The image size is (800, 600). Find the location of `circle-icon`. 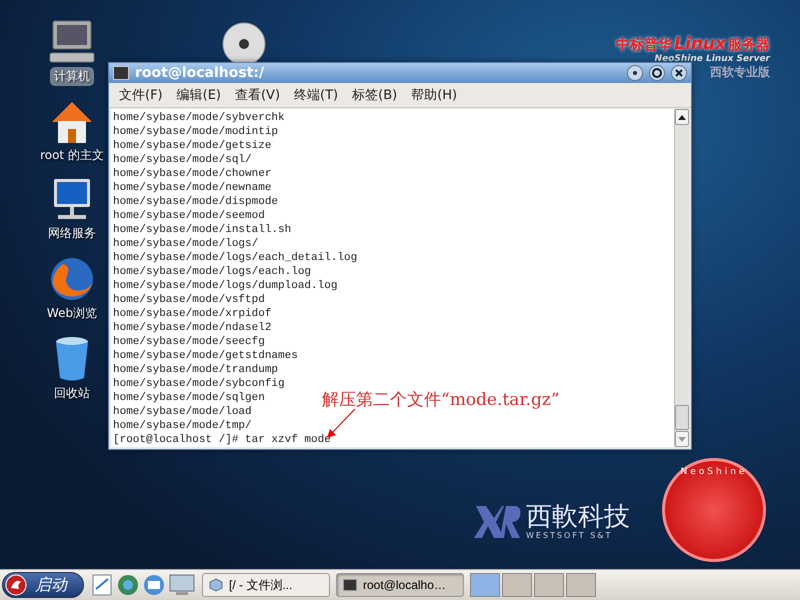

circle-icon is located at coordinates (657, 73).